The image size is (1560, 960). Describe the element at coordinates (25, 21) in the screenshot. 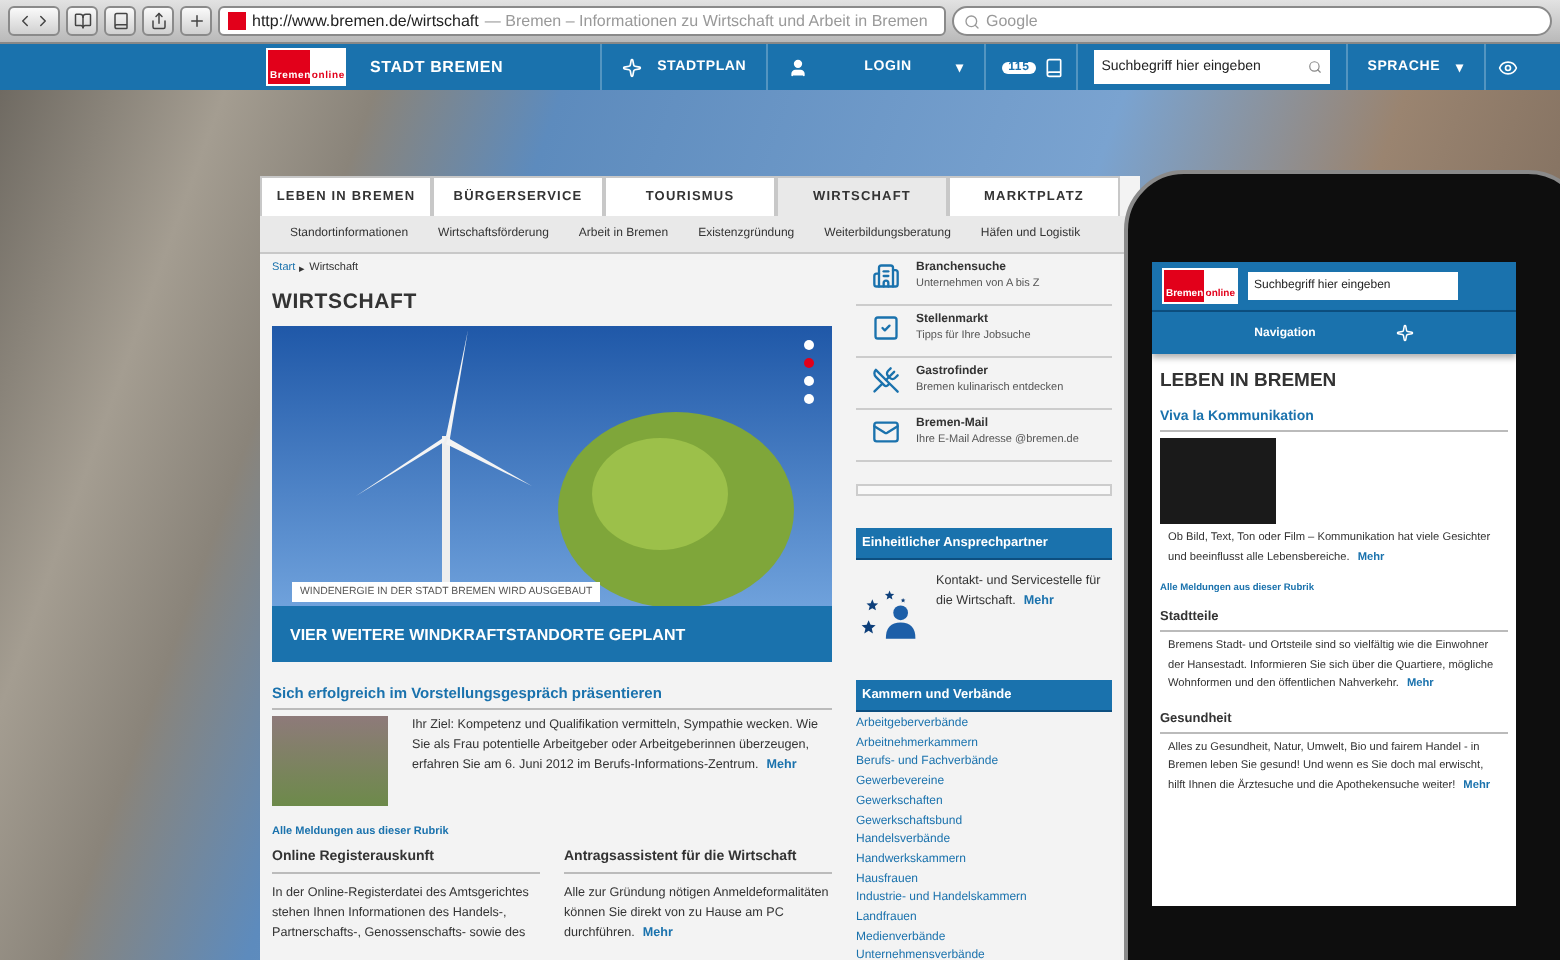

I see `back-icon` at that location.